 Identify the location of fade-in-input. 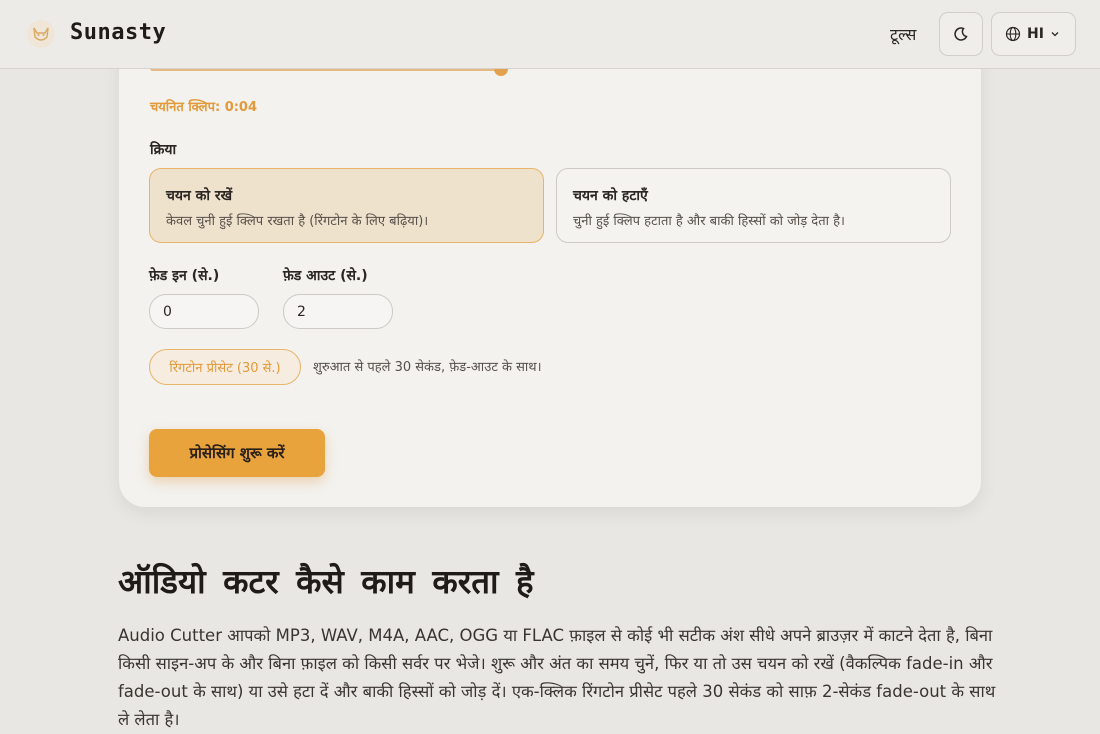
(204, 311).